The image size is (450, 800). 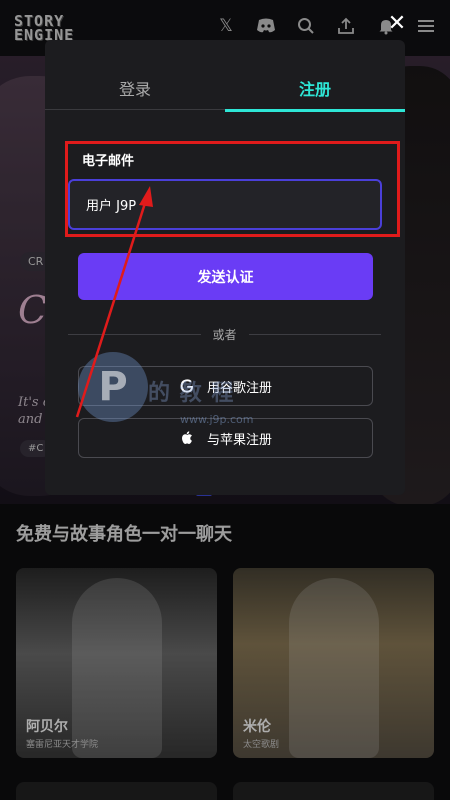 I want to click on apple-signup-label: 与苹果注册, so click(x=239, y=440).